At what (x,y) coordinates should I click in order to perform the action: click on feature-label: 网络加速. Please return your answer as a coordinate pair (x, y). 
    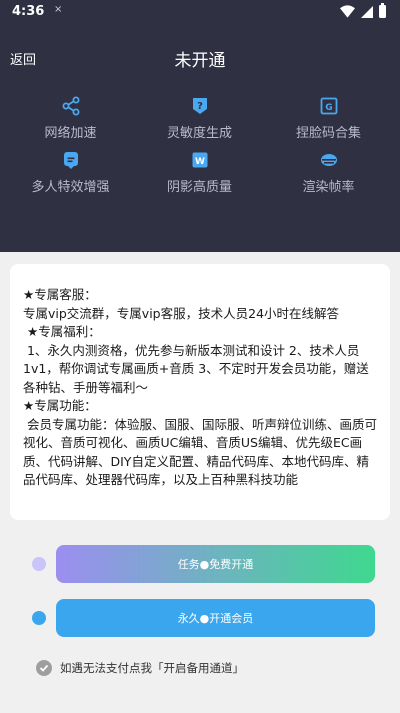
    Looking at the image, I should click on (70, 133).